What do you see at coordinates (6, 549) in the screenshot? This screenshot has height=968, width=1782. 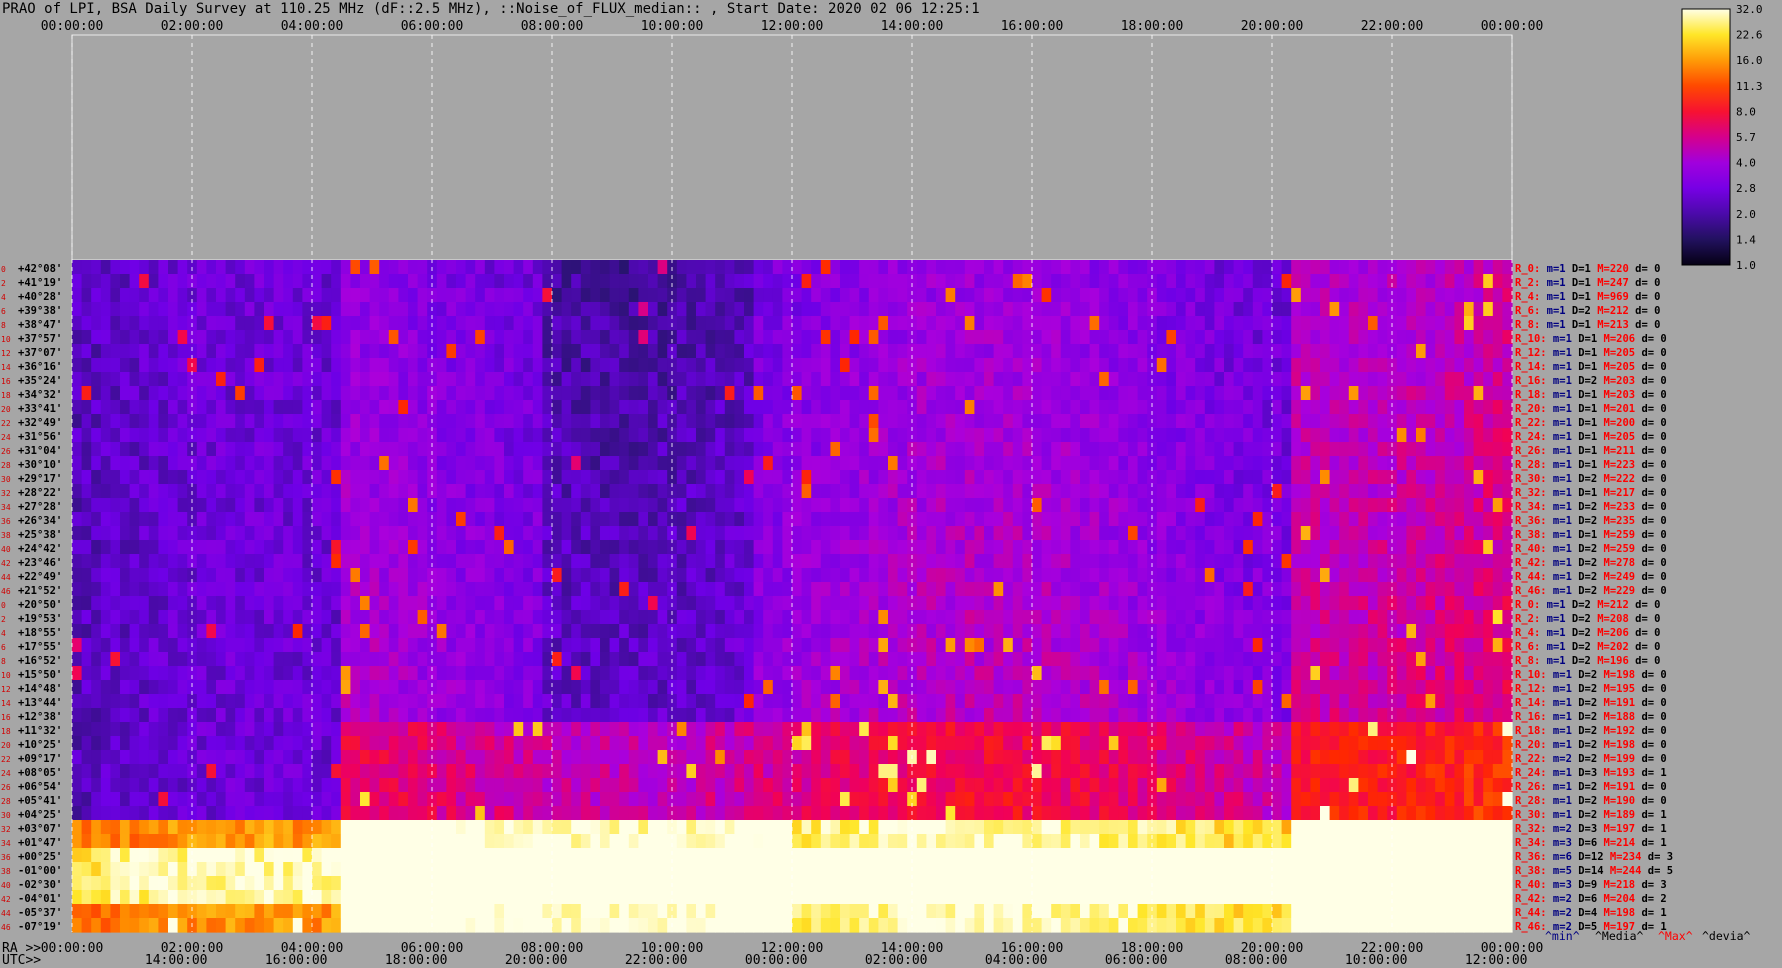 I see `row-index-label: 40` at bounding box center [6, 549].